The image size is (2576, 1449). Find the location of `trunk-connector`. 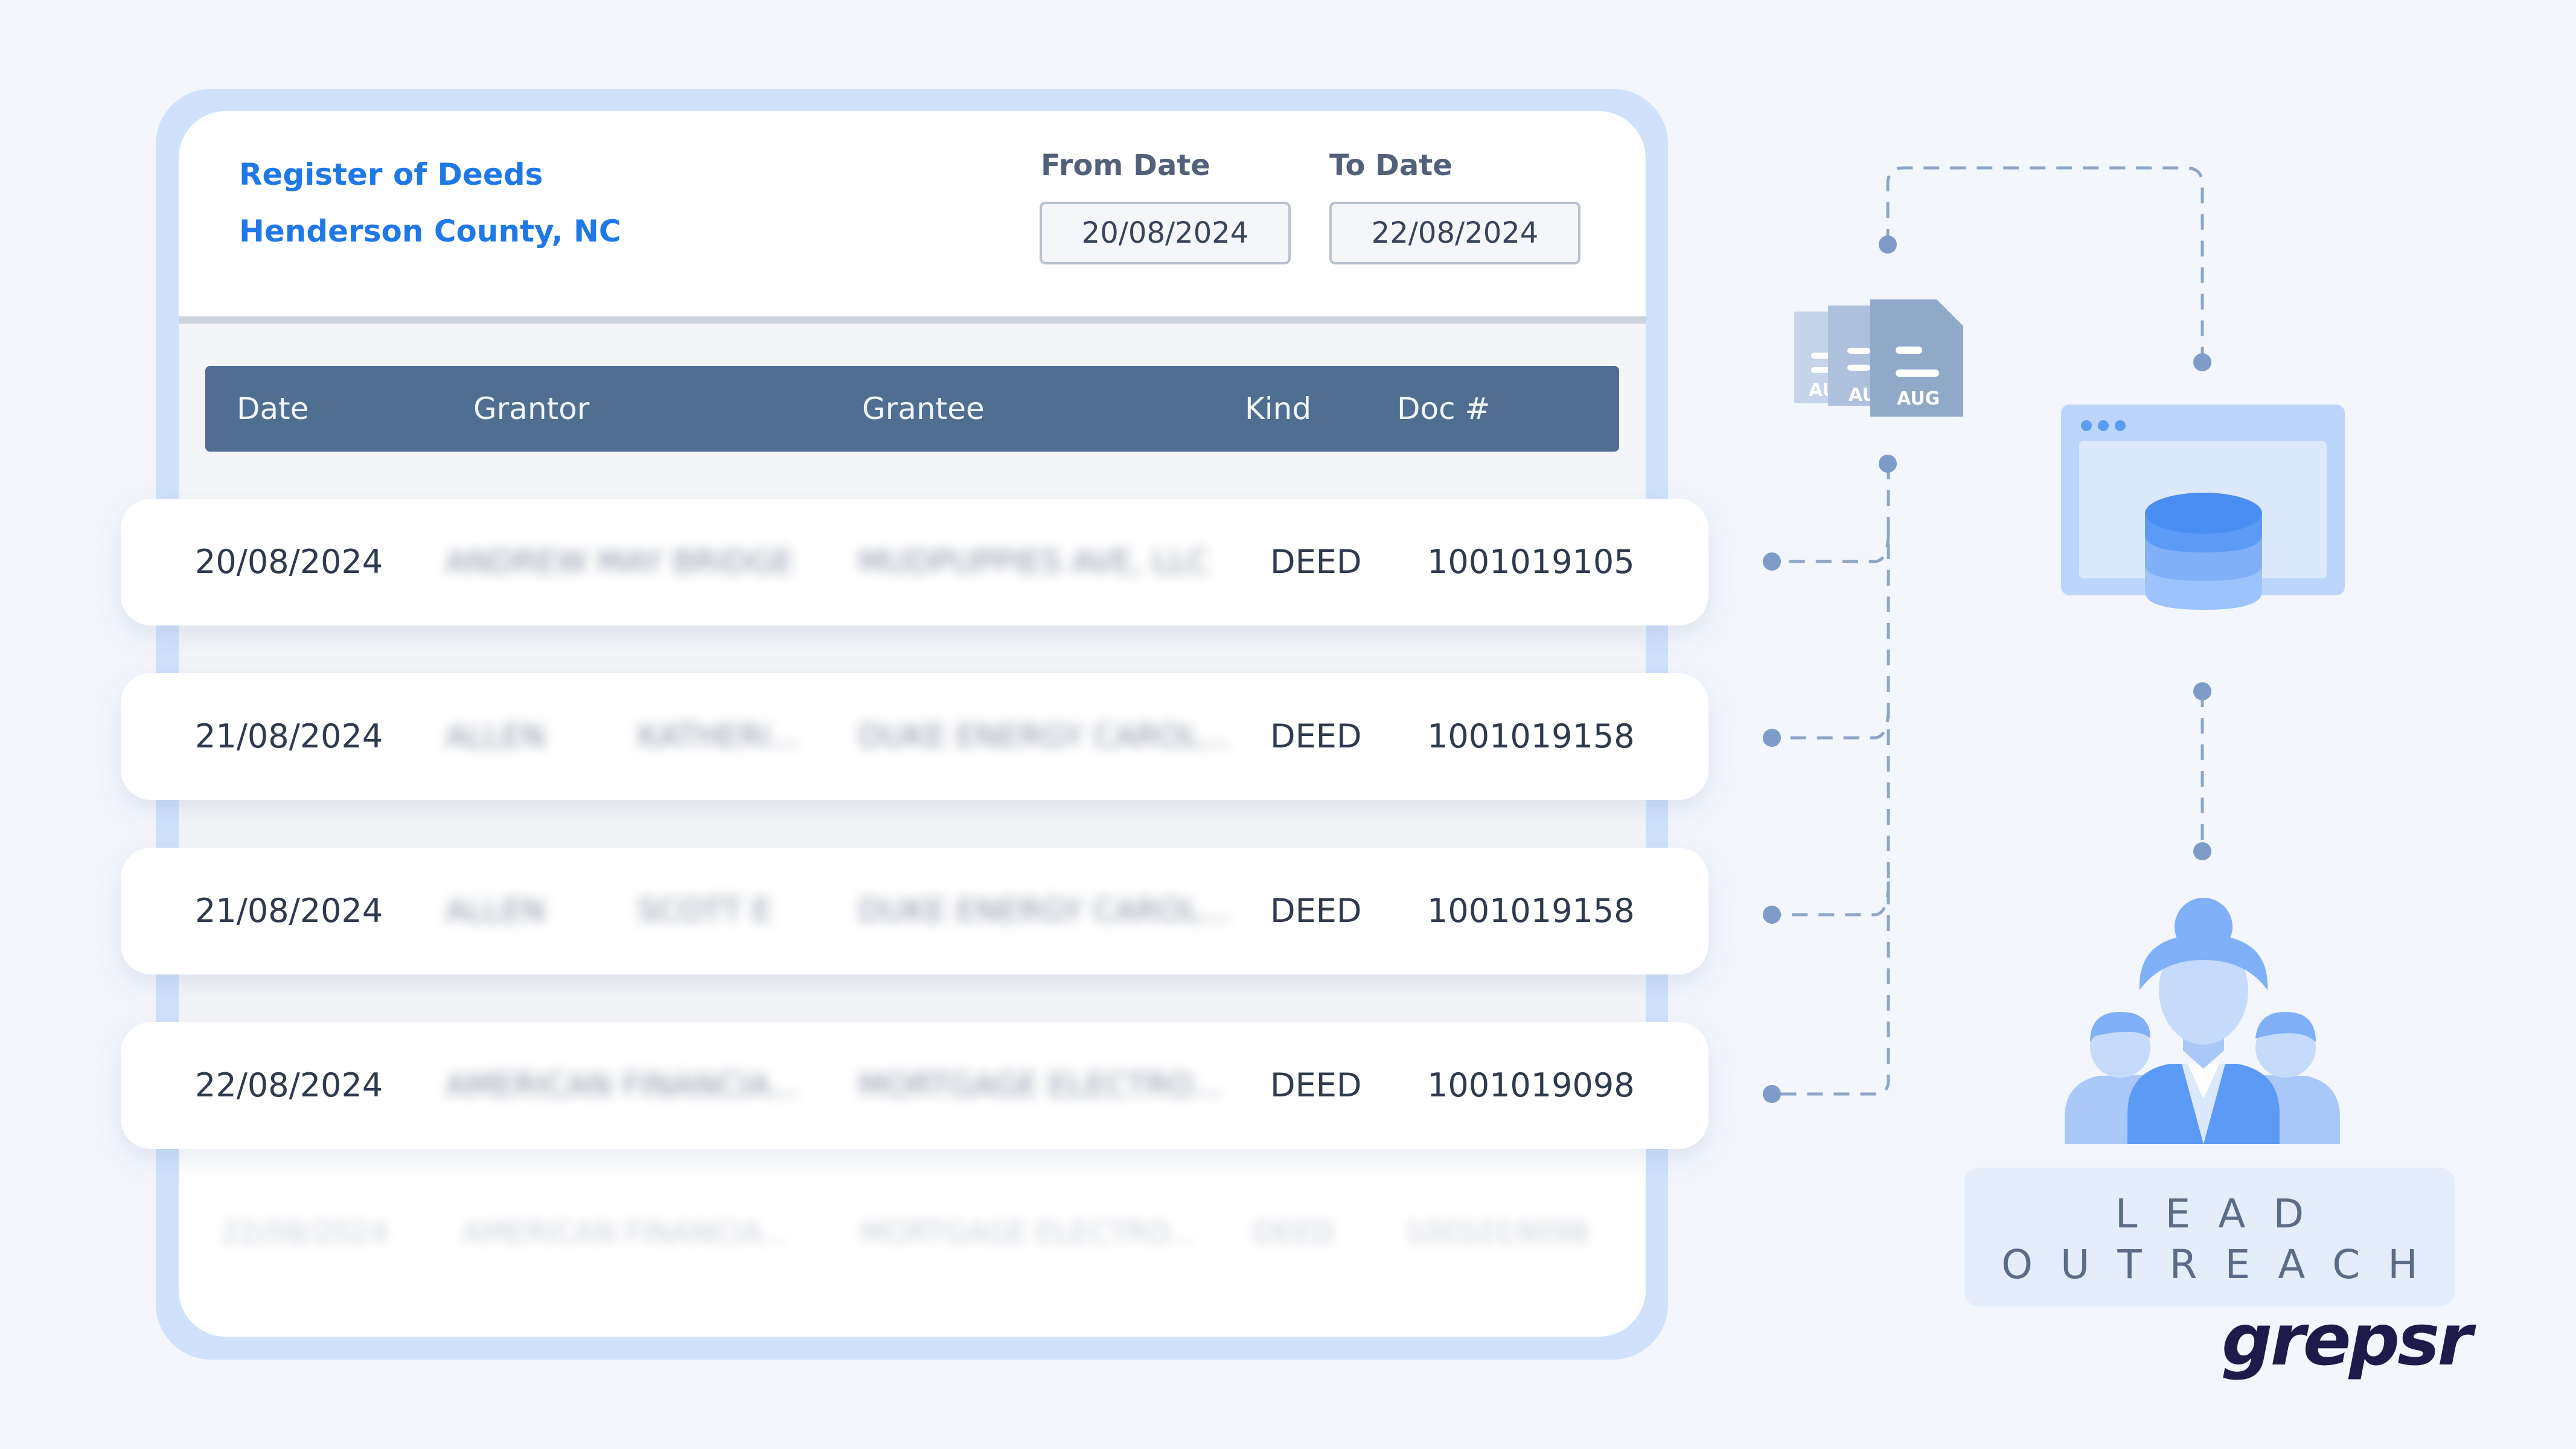

trunk-connector is located at coordinates (1831, 780).